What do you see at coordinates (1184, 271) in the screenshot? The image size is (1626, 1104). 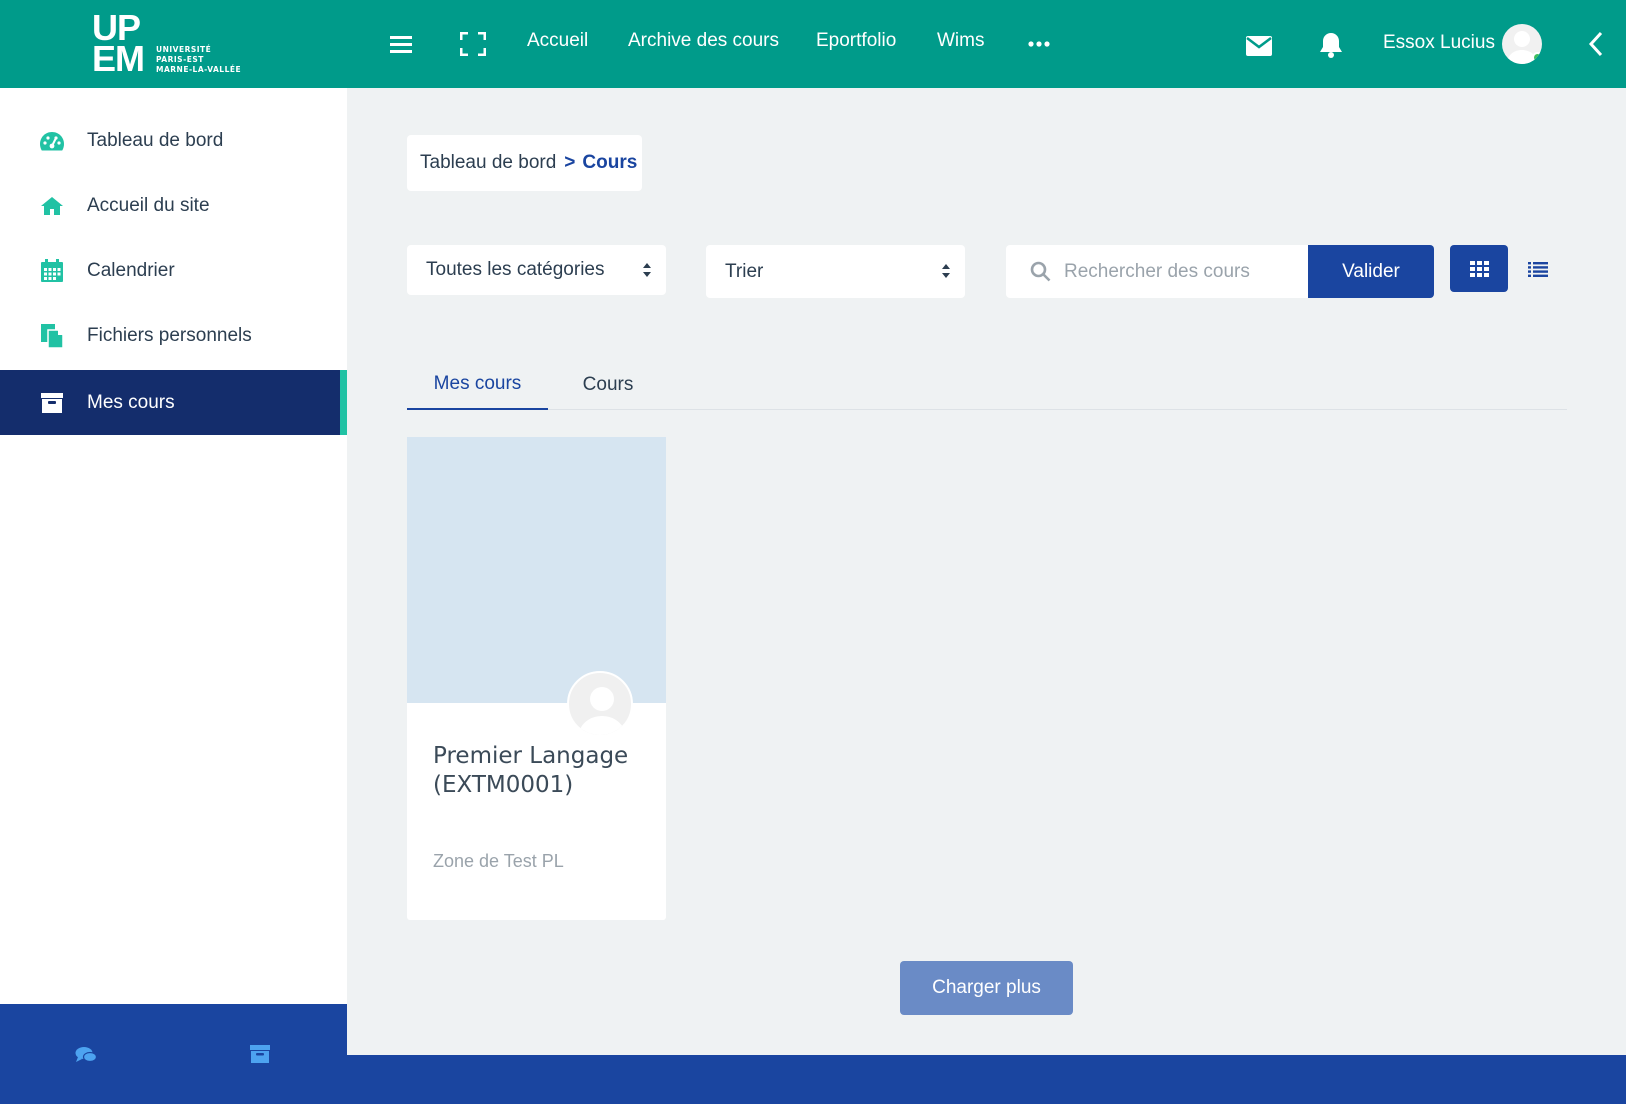 I see `search-input` at bounding box center [1184, 271].